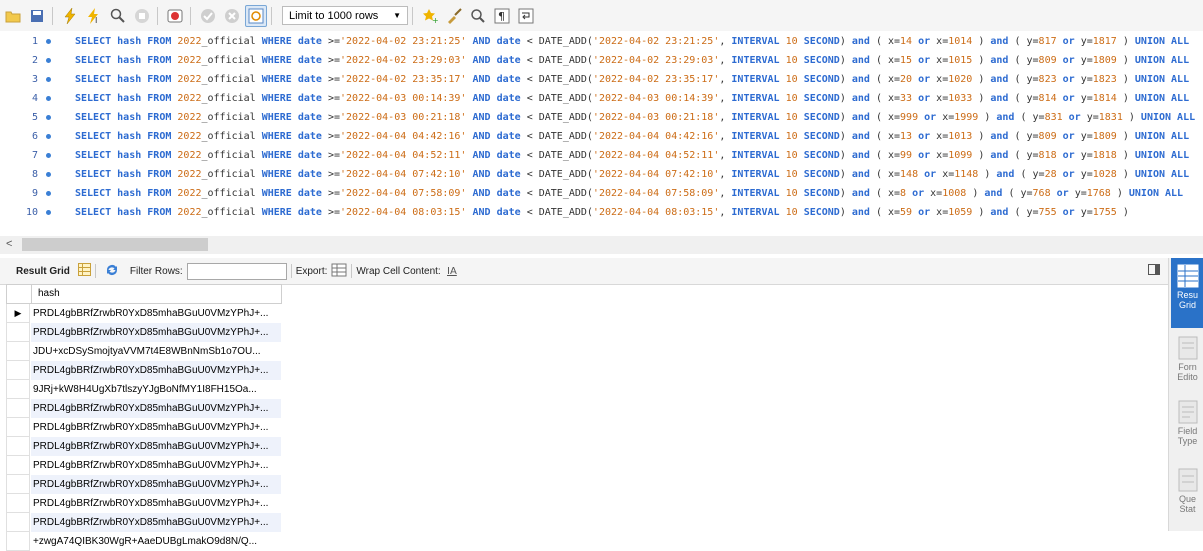  Describe the element at coordinates (1187, 362) in the screenshot. I see `form-editor-tab: Forn Edito` at that location.